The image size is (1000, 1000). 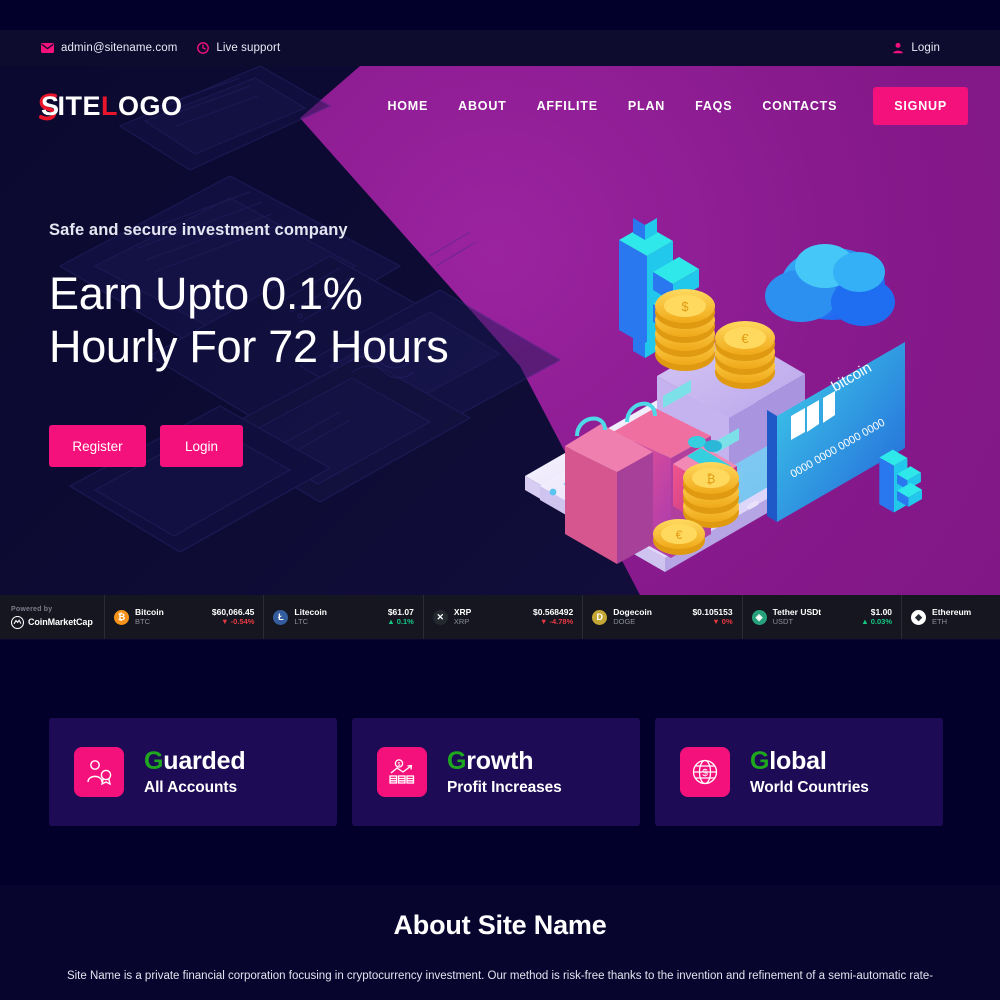 What do you see at coordinates (79, 105) in the screenshot?
I see `logo-ite: ITE` at bounding box center [79, 105].